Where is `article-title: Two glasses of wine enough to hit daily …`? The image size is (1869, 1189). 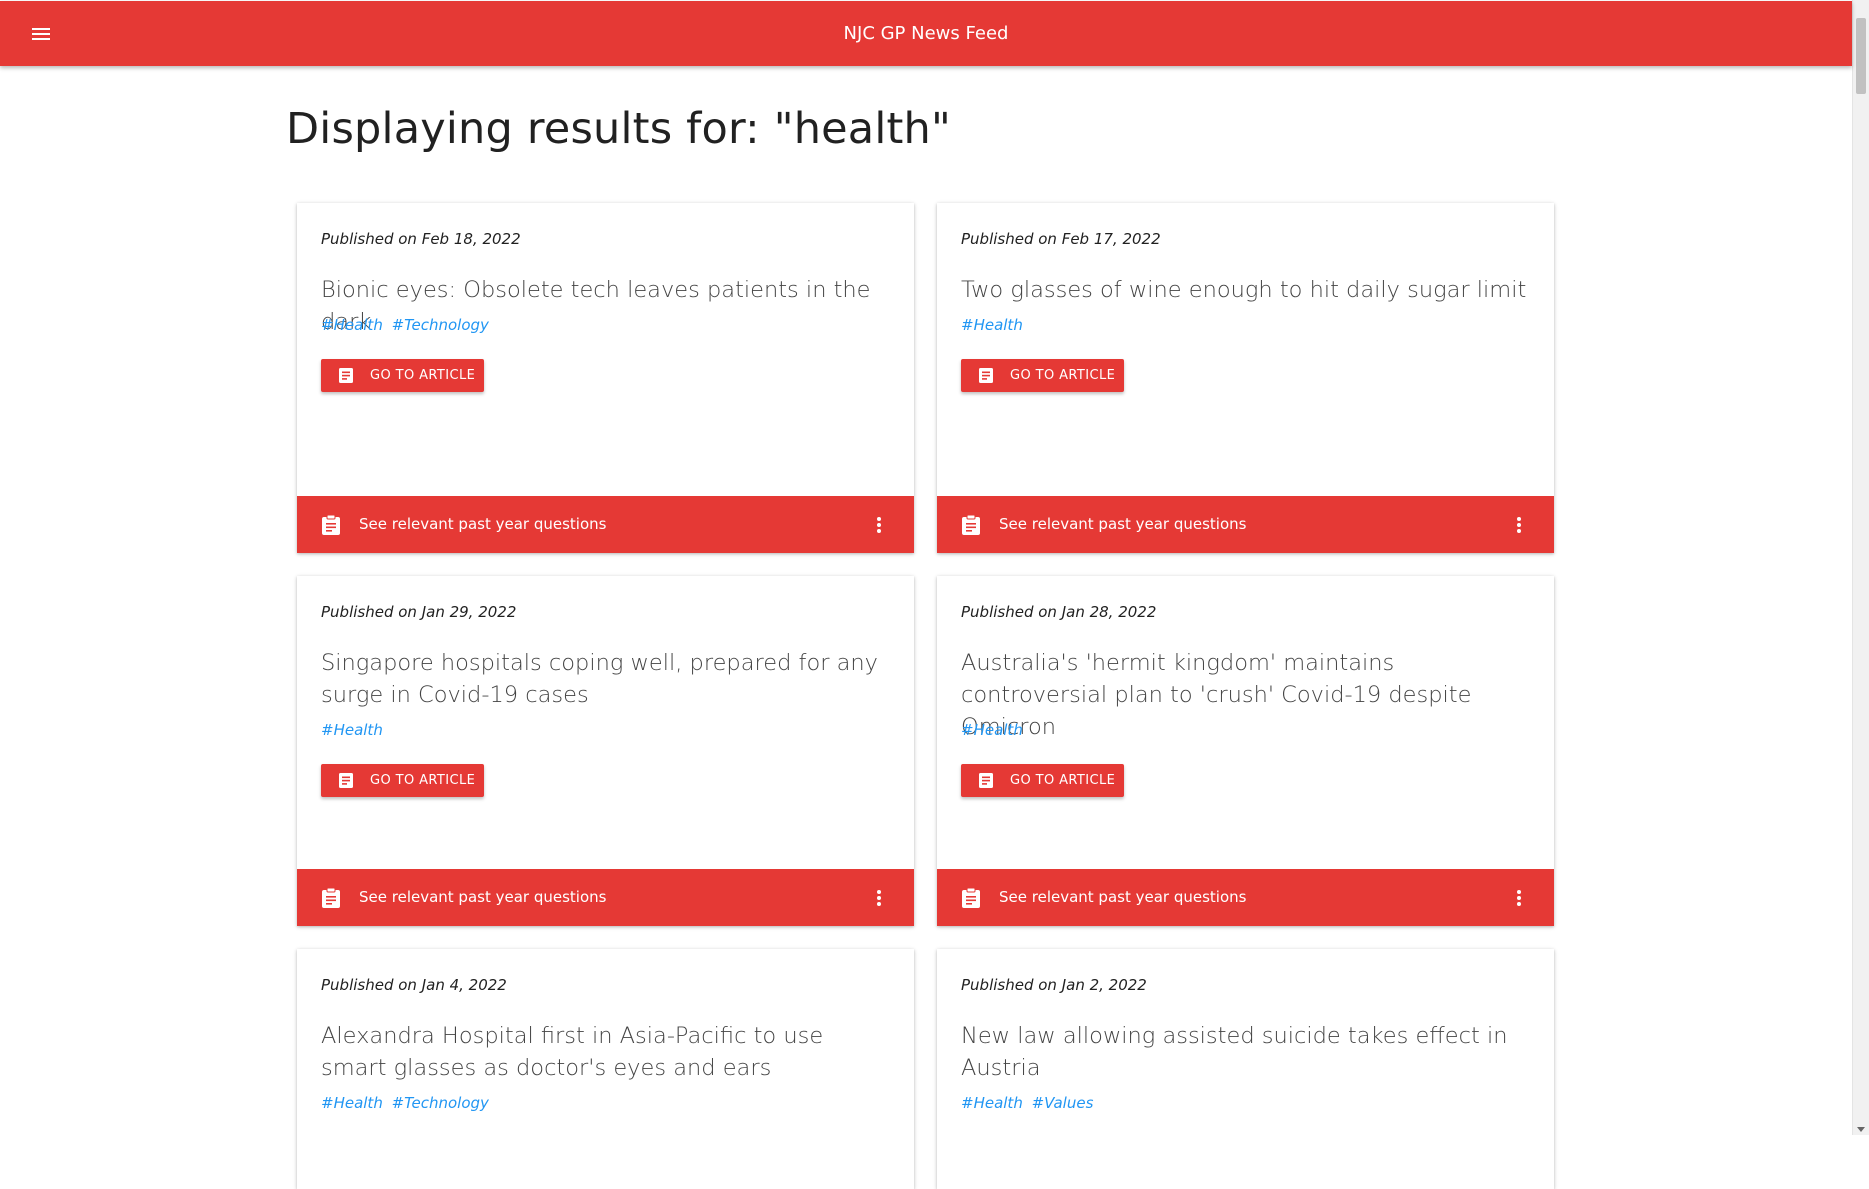 article-title: Two glasses of wine enough to hit daily … is located at coordinates (1244, 290).